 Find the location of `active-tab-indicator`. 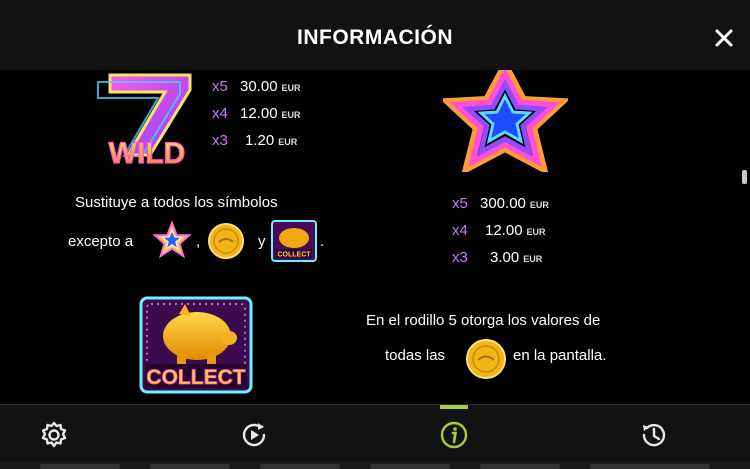

active-tab-indicator is located at coordinates (454, 407).